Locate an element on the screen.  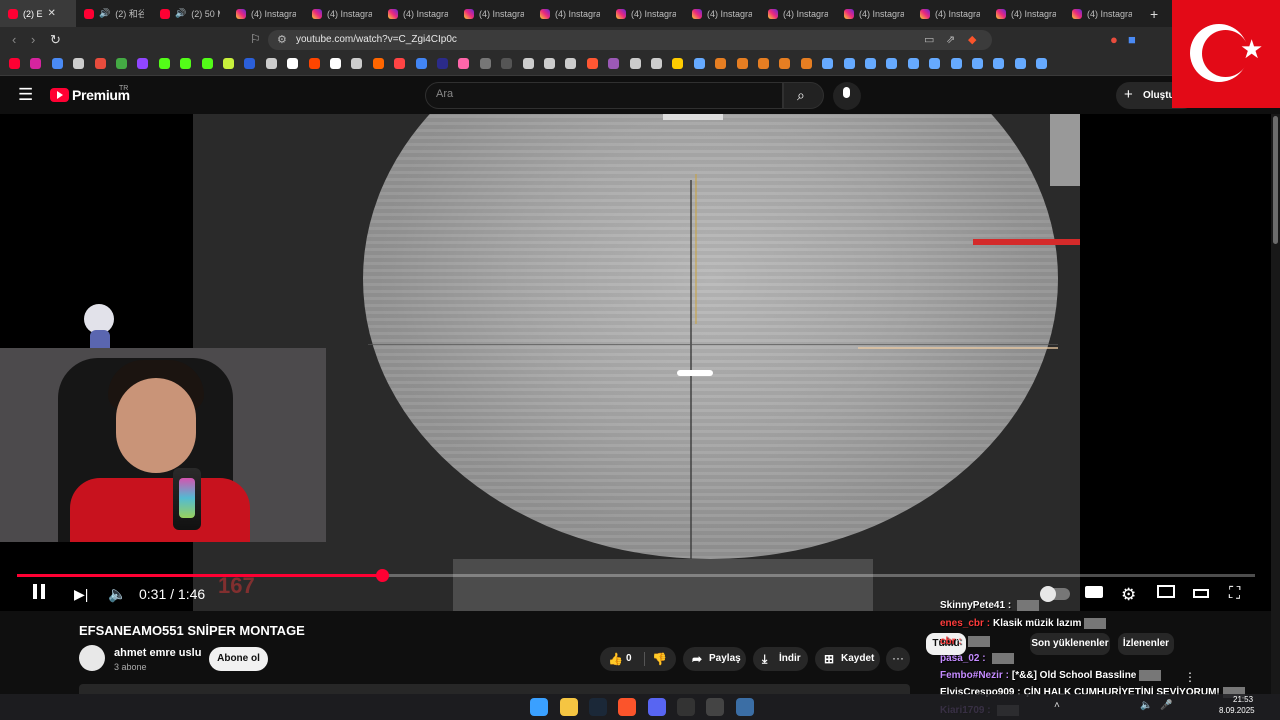
share-button: ➦ Paylaş is located at coordinates (714, 659).